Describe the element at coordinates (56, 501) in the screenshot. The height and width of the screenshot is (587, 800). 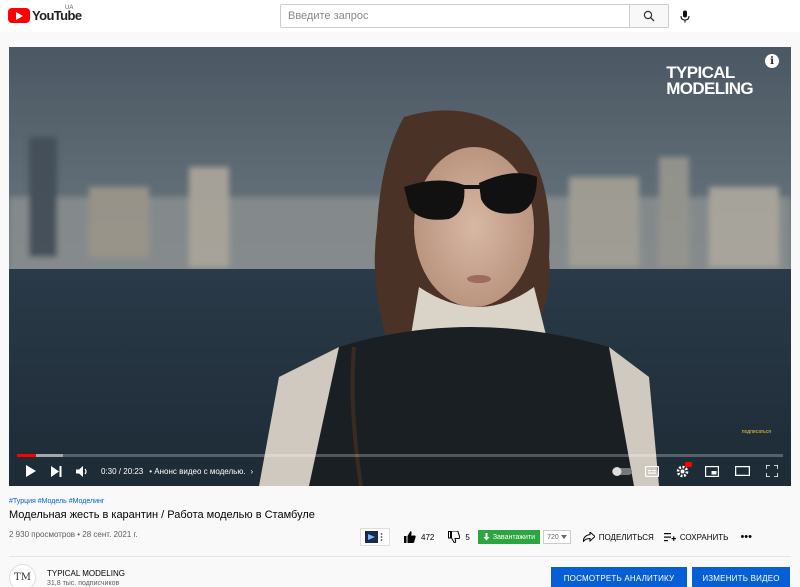
I see `hashtags: #Турция #Модель #Моделинг` at that location.